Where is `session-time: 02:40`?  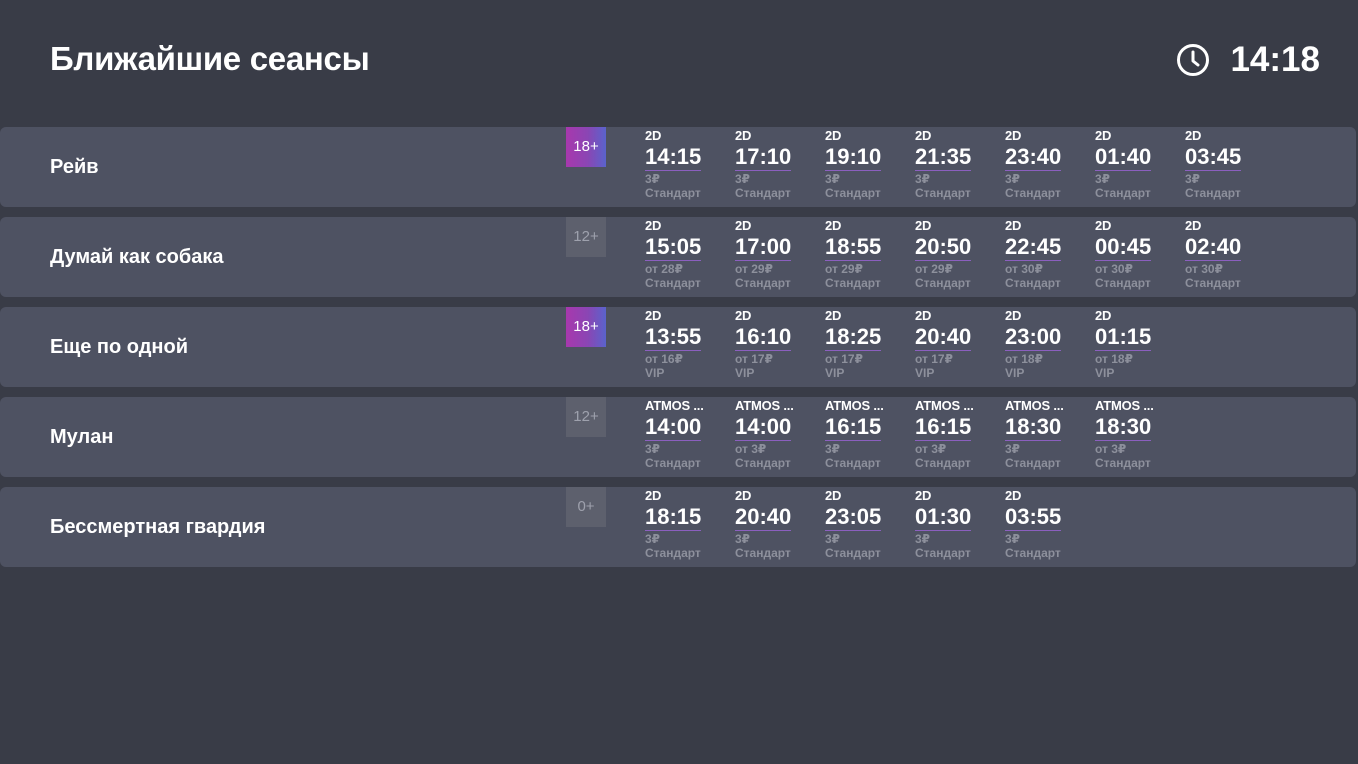 session-time: 02:40 is located at coordinates (1213, 247).